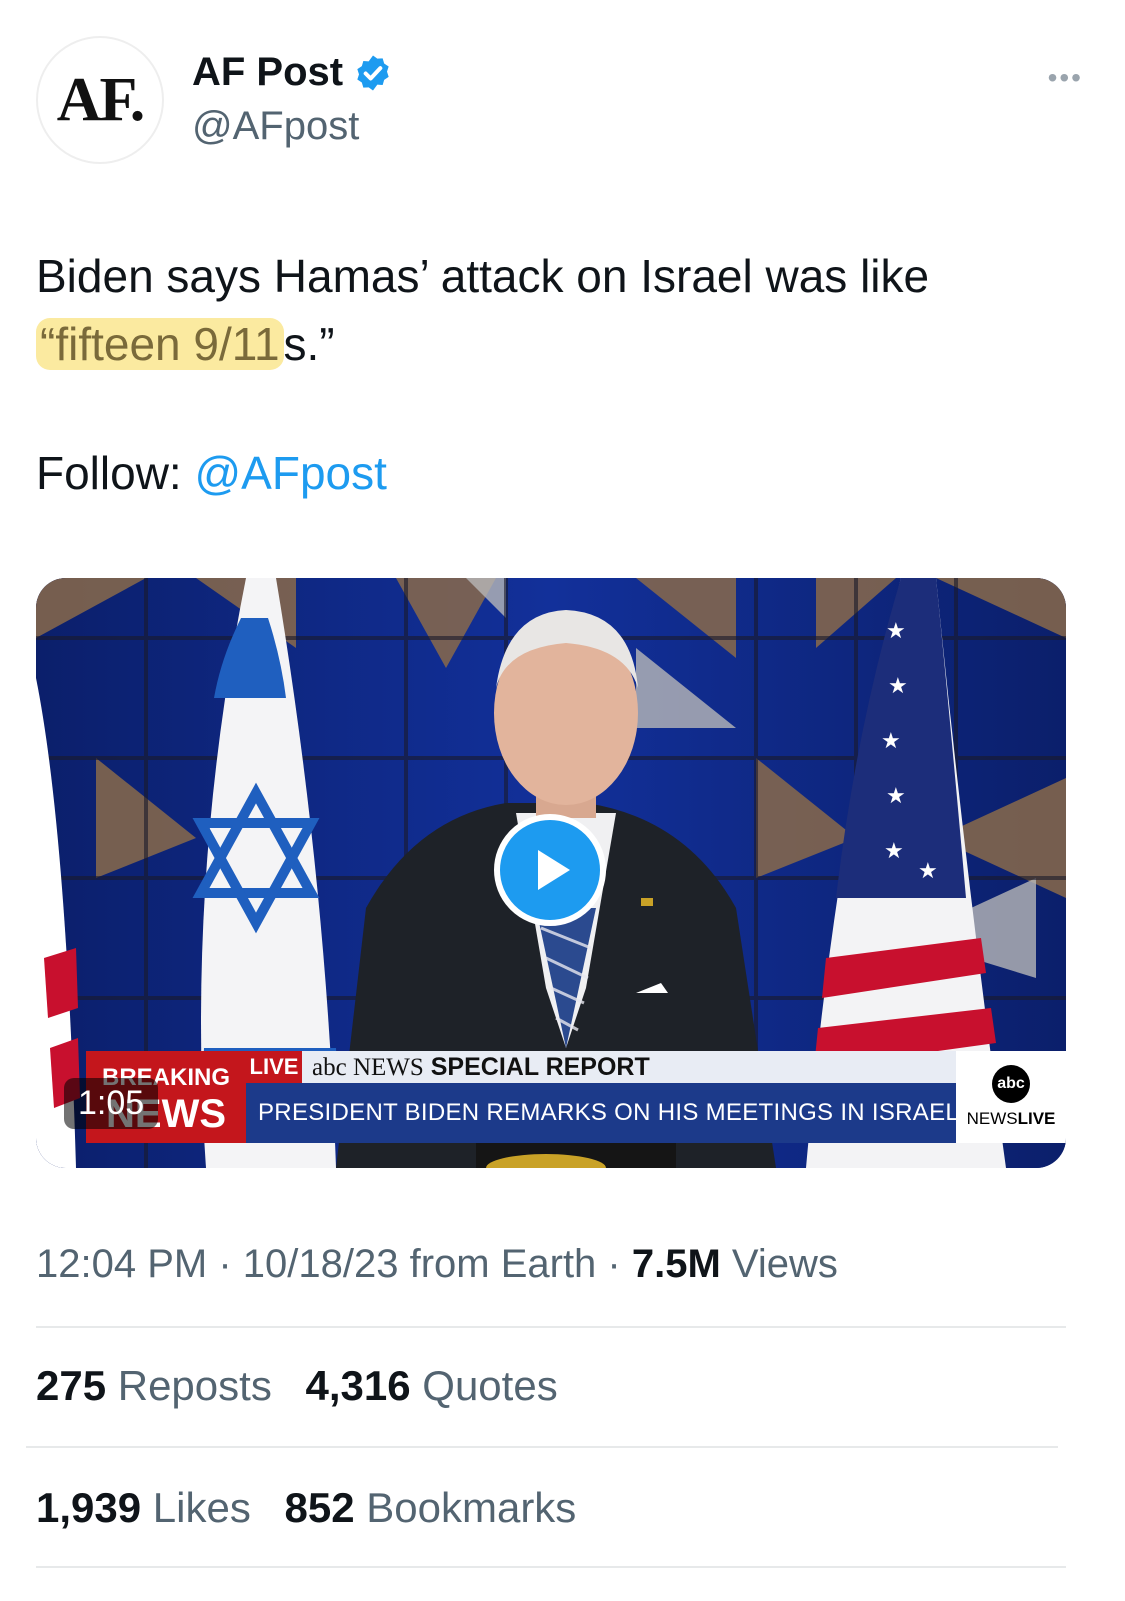 This screenshot has width=1125, height=1601. What do you see at coordinates (71, 1385) in the screenshot?
I see `reposts-count: 275` at bounding box center [71, 1385].